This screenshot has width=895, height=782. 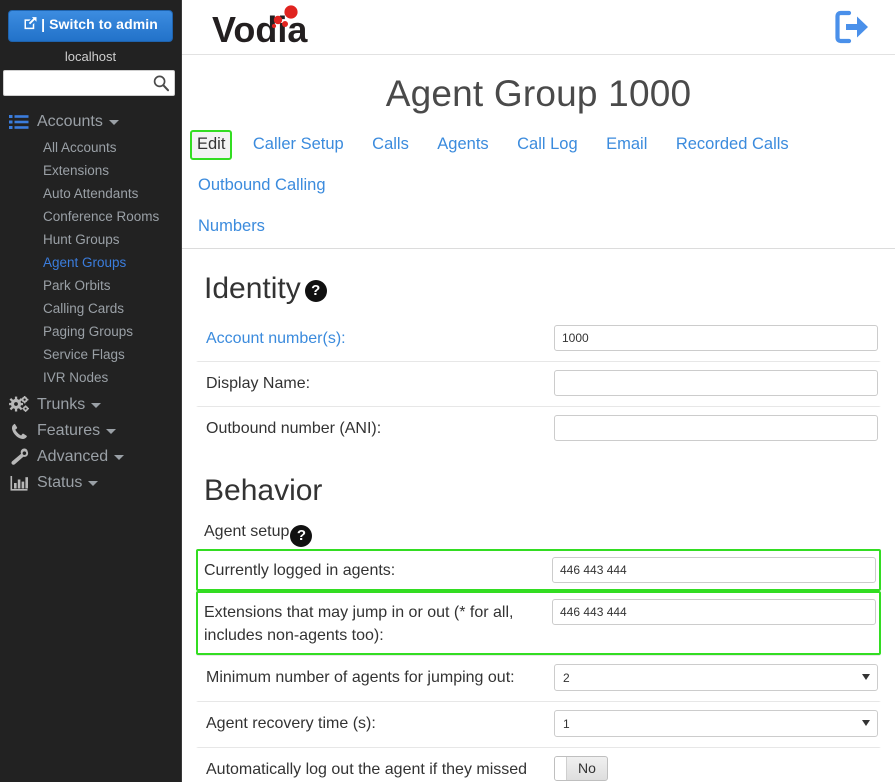 I want to click on tab-outbound-calling: Outbound Calling, so click(x=262, y=186).